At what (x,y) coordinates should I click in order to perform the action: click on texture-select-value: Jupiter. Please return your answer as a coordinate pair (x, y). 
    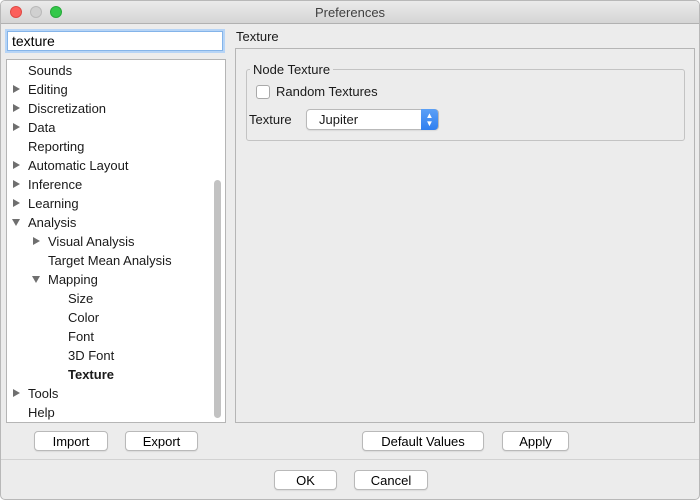
    Looking at the image, I should click on (339, 119).